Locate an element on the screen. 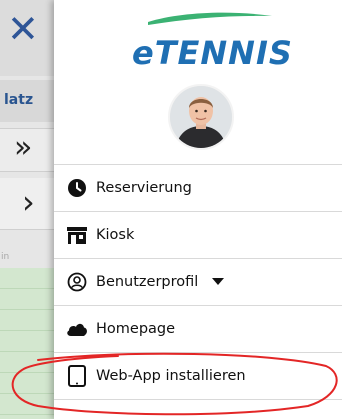 The width and height of the screenshot is (342, 419). avatar is located at coordinates (201, 117).